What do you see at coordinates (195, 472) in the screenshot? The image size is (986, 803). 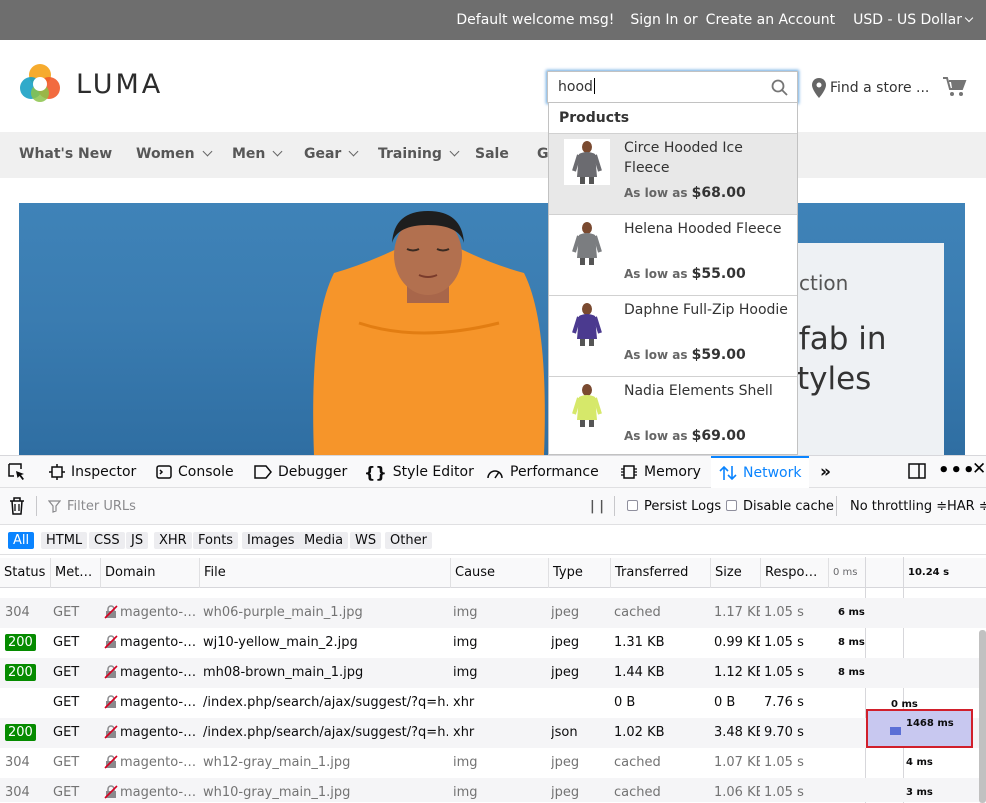 I see `tab-console: Console` at bounding box center [195, 472].